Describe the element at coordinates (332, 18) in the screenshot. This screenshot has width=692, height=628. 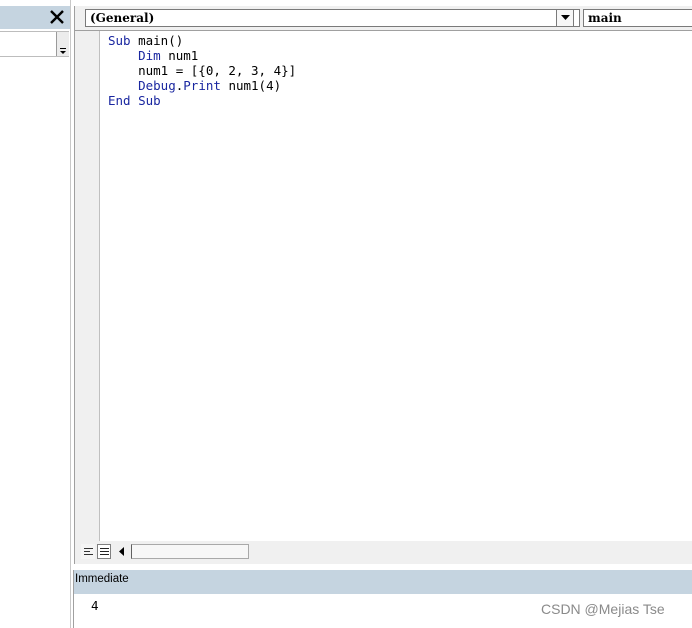
I see `object-combo: (General)` at that location.